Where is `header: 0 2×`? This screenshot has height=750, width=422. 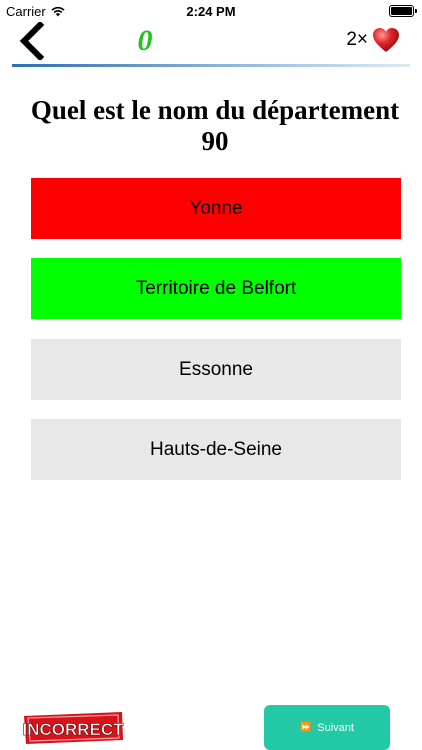
header: 0 2× is located at coordinates (211, 42).